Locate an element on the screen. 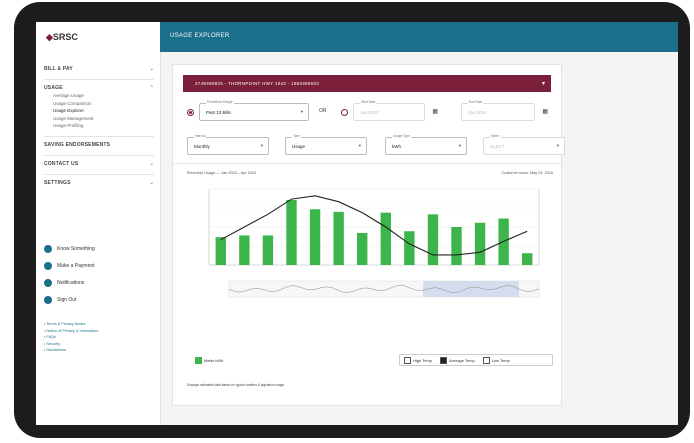 The width and height of the screenshot is (694, 443). range-navigator-selection is located at coordinates (471, 289).